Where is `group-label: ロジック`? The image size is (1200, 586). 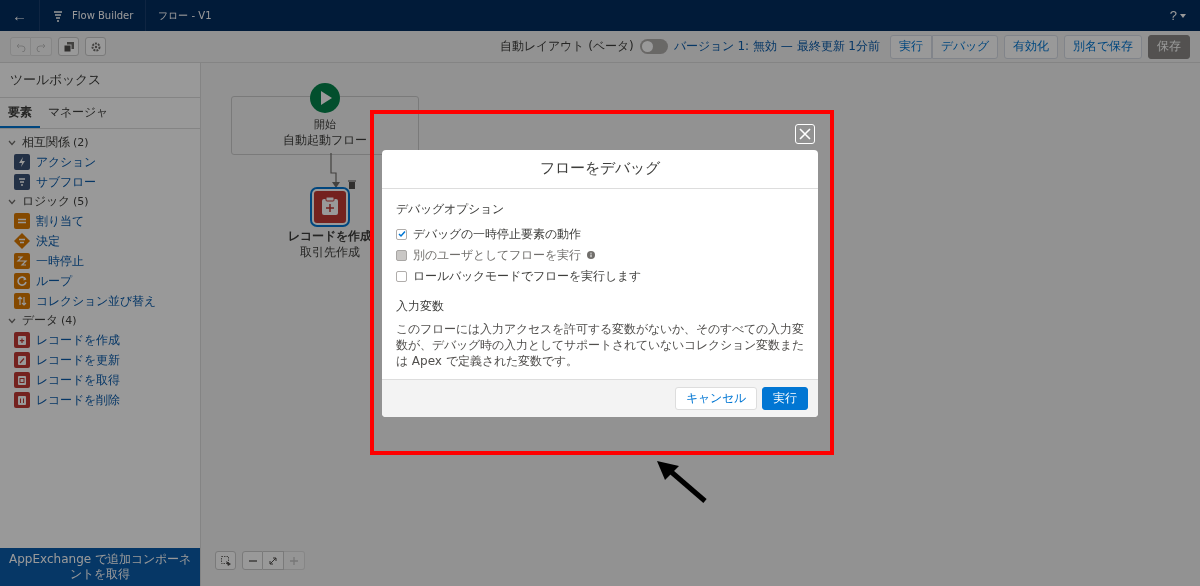 group-label: ロジック is located at coordinates (46, 201).